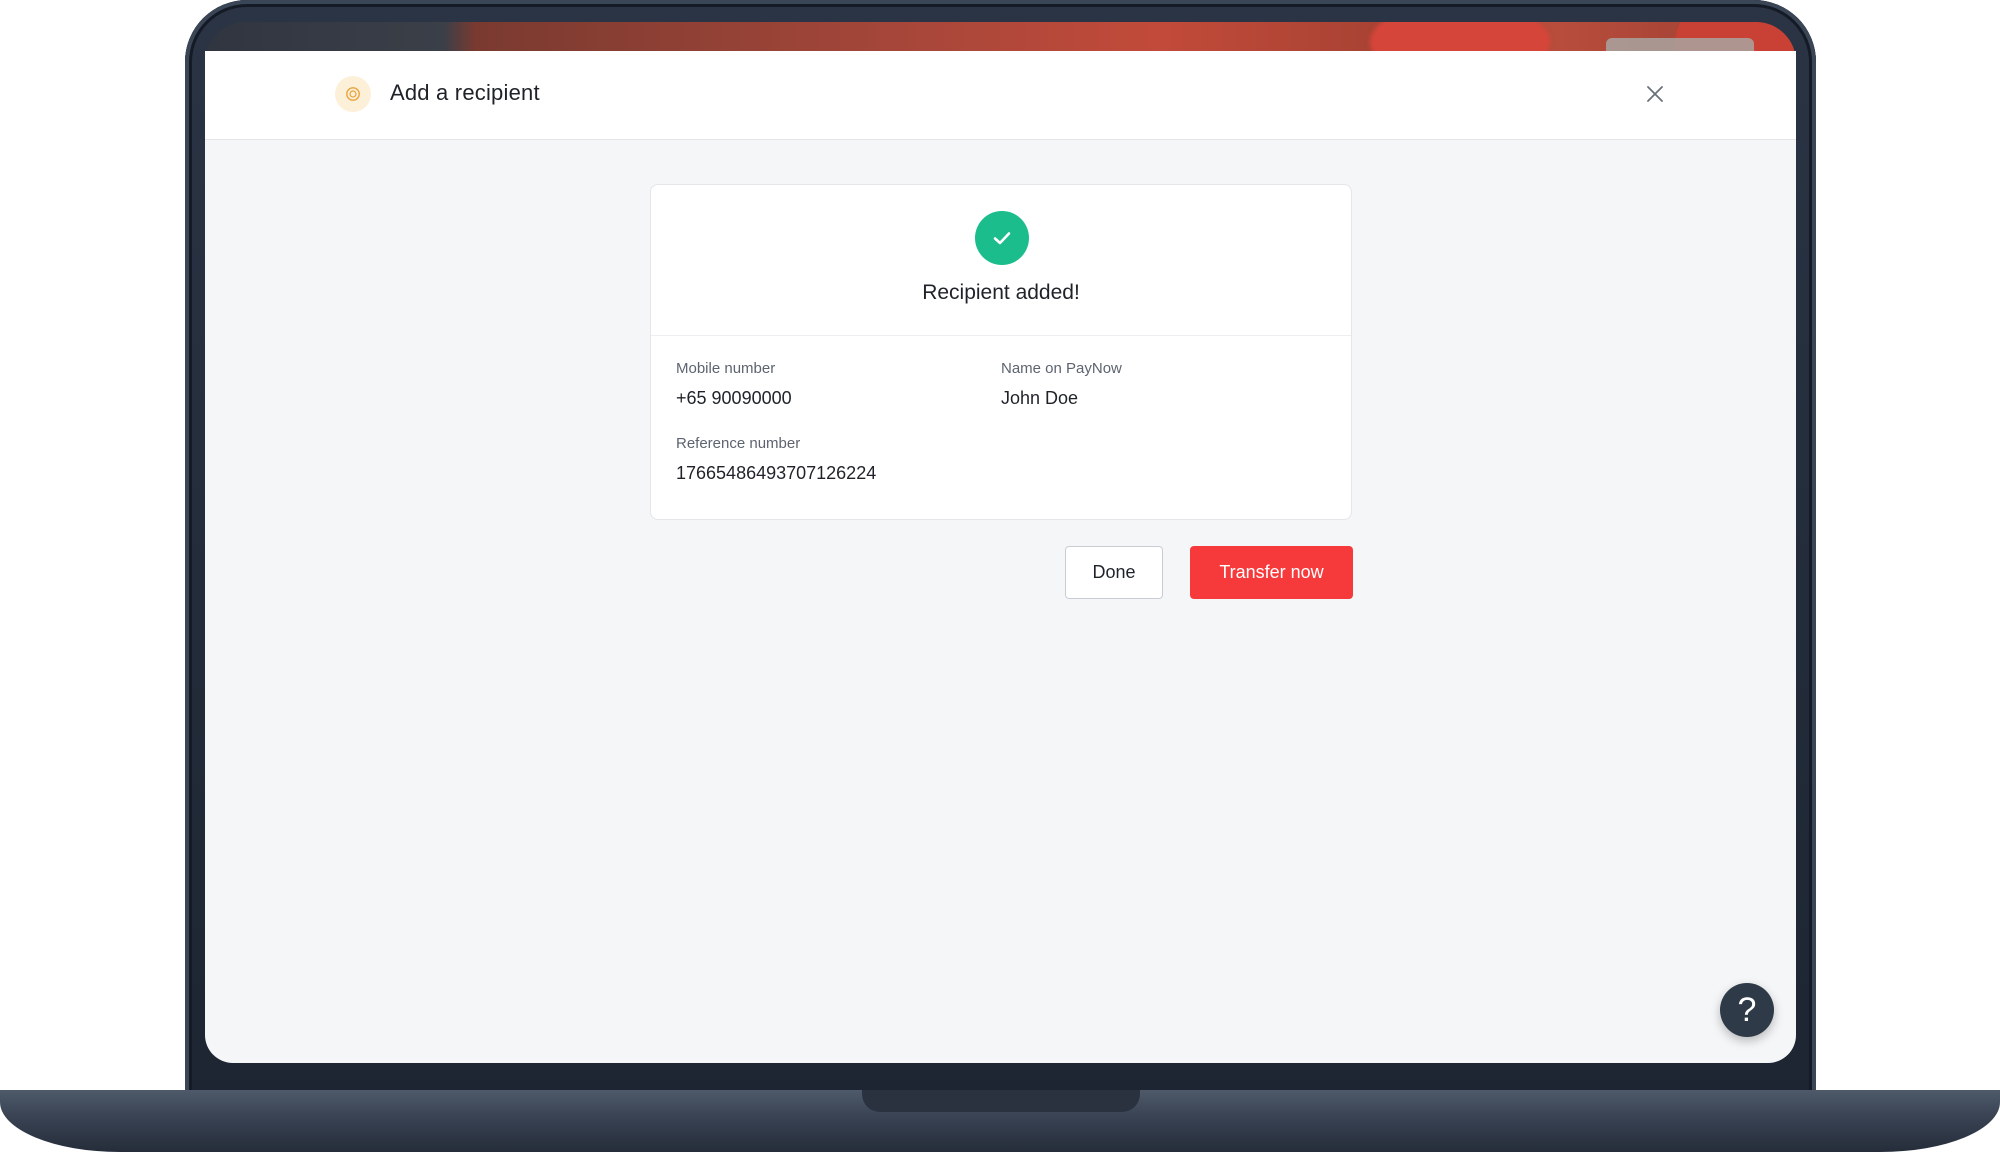 The image size is (2000, 1152). I want to click on confirmation-header: Recipient added!, so click(1001, 260).